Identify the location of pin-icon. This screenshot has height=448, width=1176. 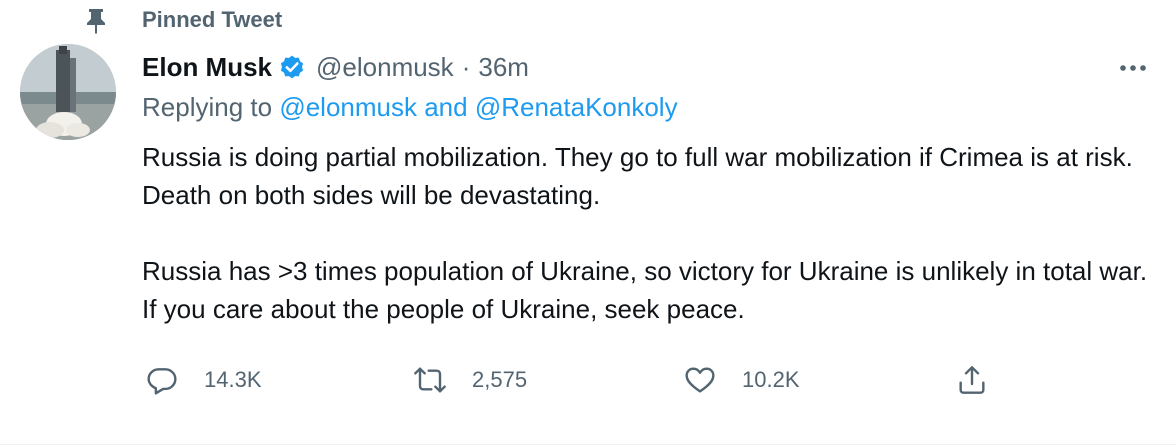
(96, 21).